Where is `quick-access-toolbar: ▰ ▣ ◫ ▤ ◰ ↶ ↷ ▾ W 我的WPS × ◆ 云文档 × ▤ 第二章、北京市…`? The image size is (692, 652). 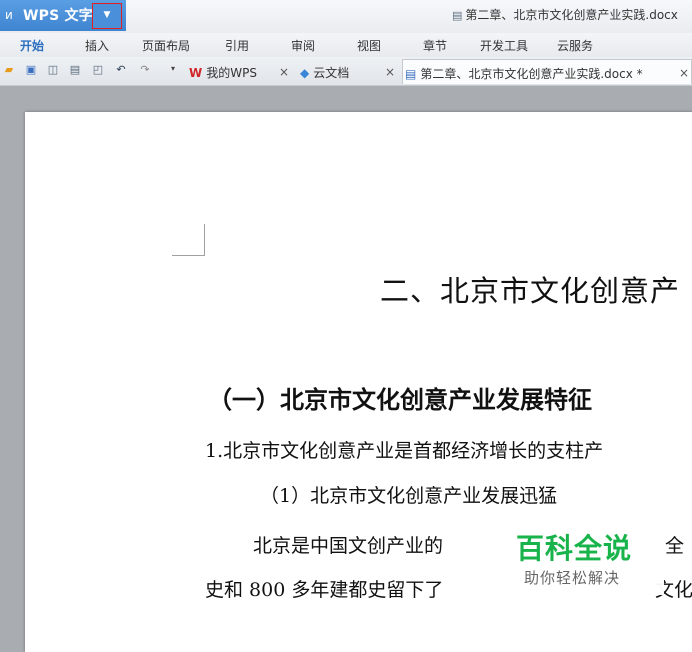
quick-access-toolbar: ▰ ▣ ◫ ▤ ◰ ↶ ↷ ▾ W 我的WPS × ◆ 云文档 × ▤ 第二章、北京市… is located at coordinates (346, 71).